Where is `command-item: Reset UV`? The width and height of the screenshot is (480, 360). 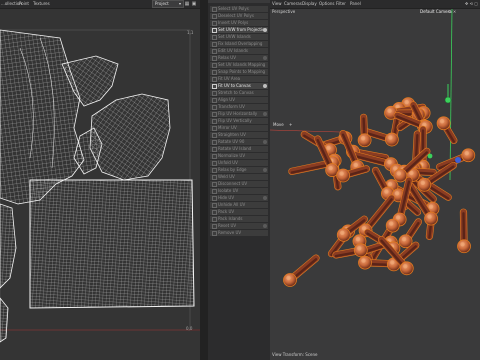 command-item: Reset UV is located at coordinates (239, 226).